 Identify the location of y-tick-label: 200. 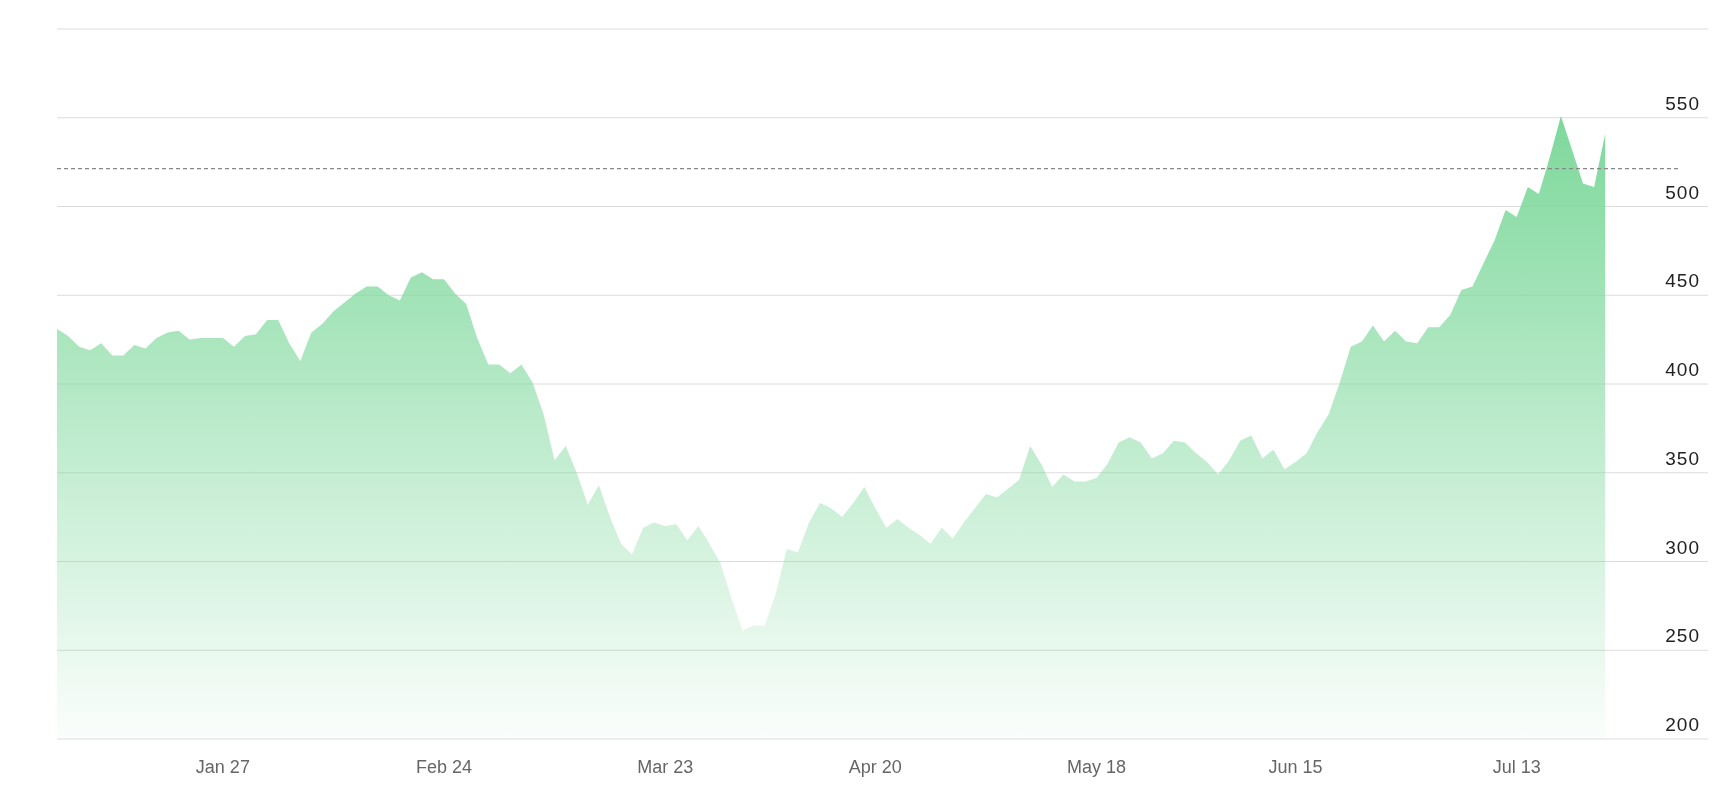
(1682, 724).